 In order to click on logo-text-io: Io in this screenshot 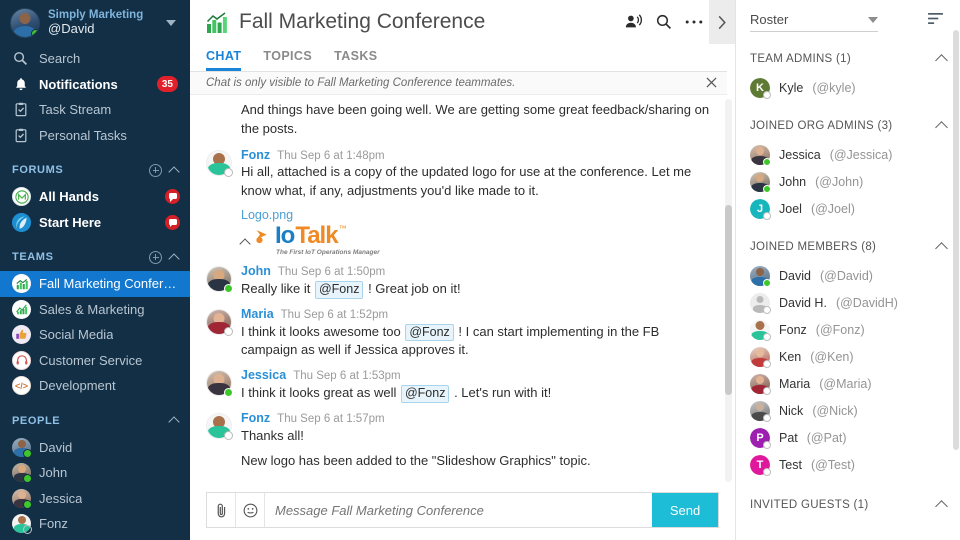, I will do `click(285, 236)`.